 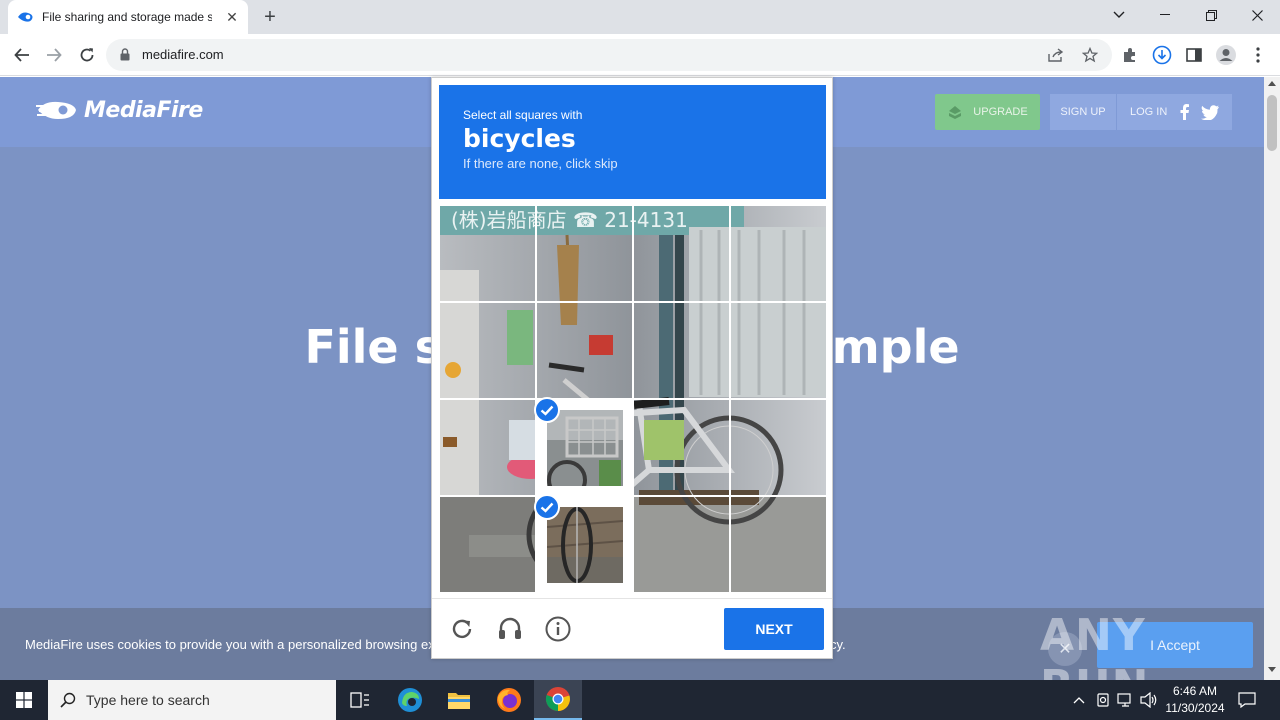 What do you see at coordinates (1130, 55) in the screenshot?
I see `extensions-icon` at bounding box center [1130, 55].